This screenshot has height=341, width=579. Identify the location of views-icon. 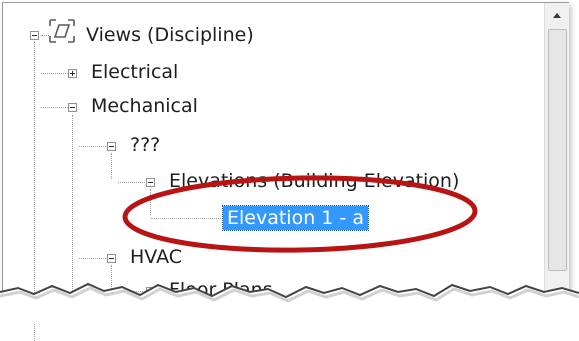
(62, 31).